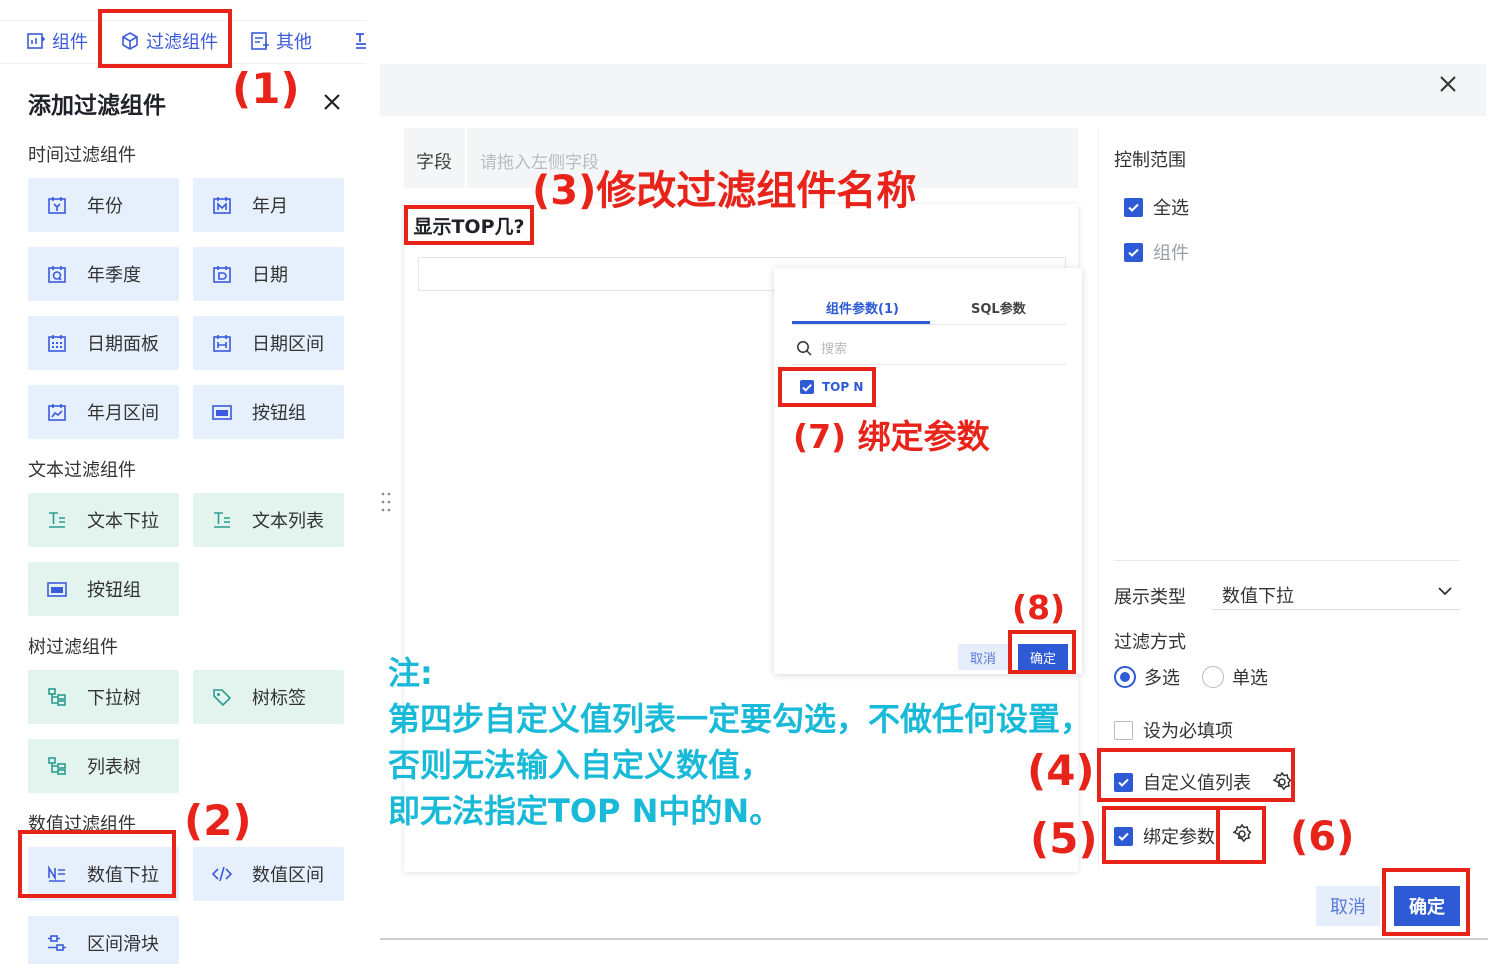  Describe the element at coordinates (998, 307) in the screenshot. I see `tab-sql-params: SQL参数` at that location.